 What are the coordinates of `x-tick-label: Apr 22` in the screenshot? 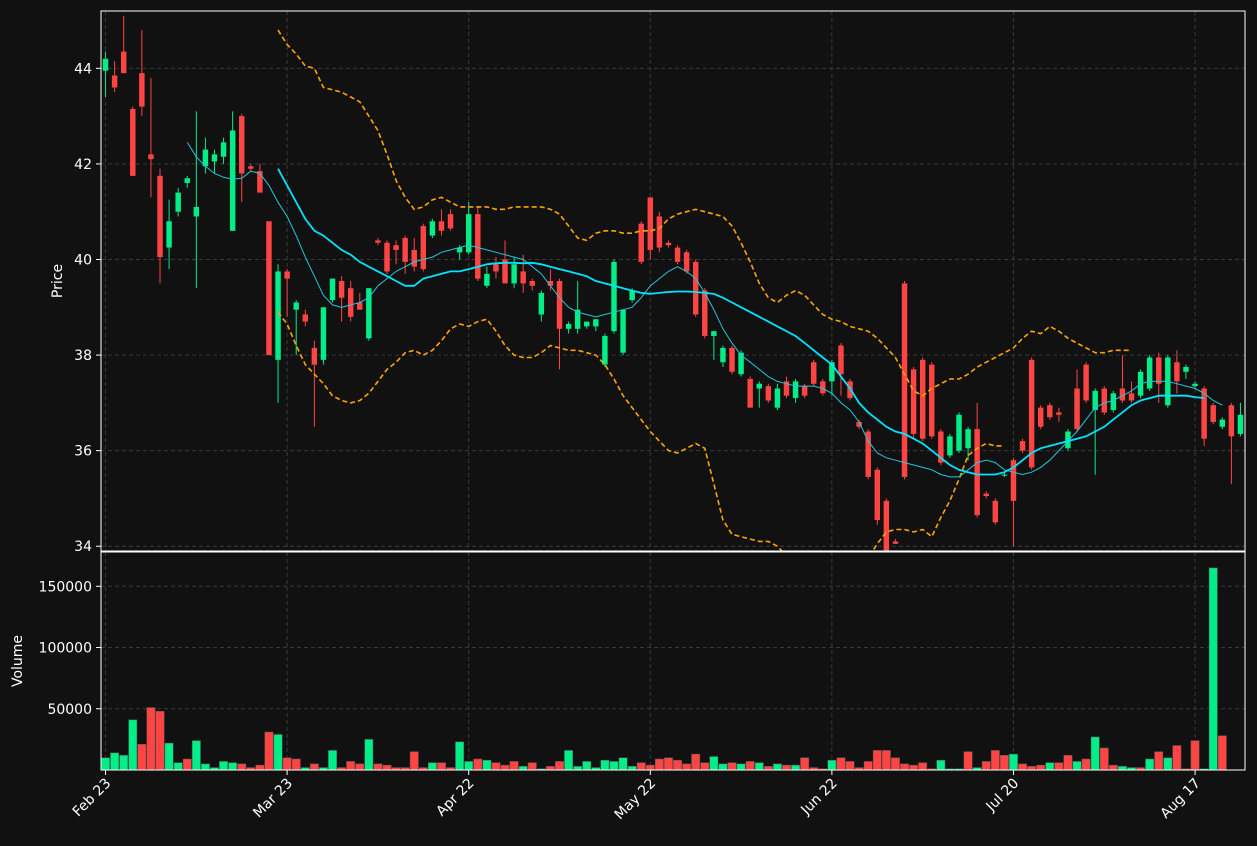 It's located at (455, 798).